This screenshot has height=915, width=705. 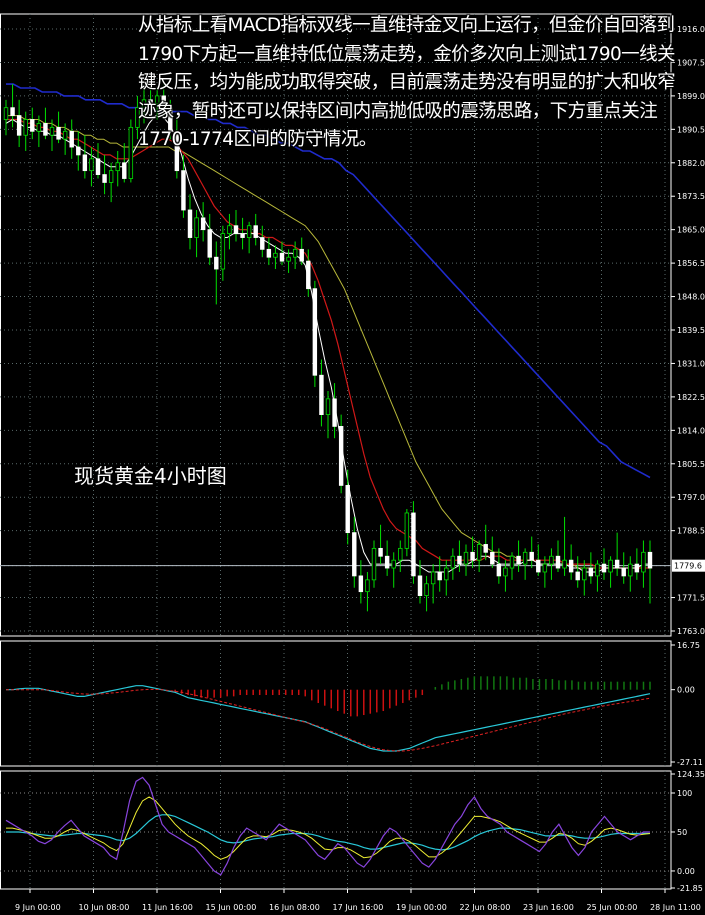 I want to click on ytick-label: 1822.5, so click(x=691, y=397).